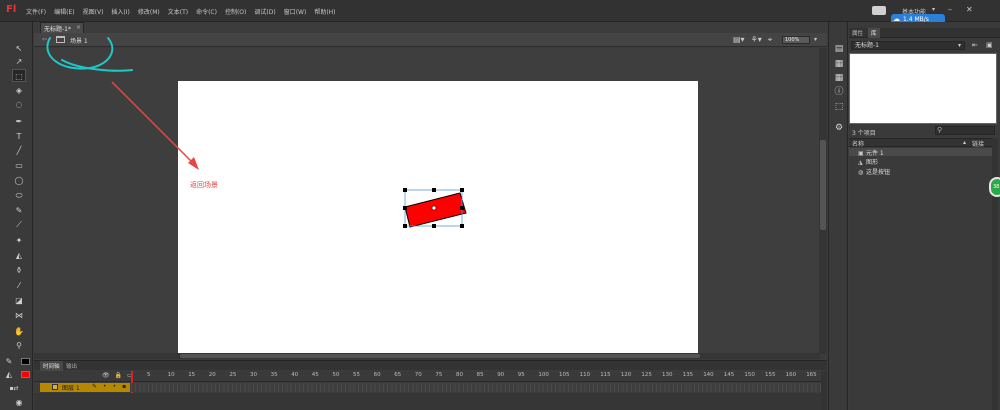 The width and height of the screenshot is (1000, 410). I want to click on list-item: ◍ 这是按钮, so click(874, 171).